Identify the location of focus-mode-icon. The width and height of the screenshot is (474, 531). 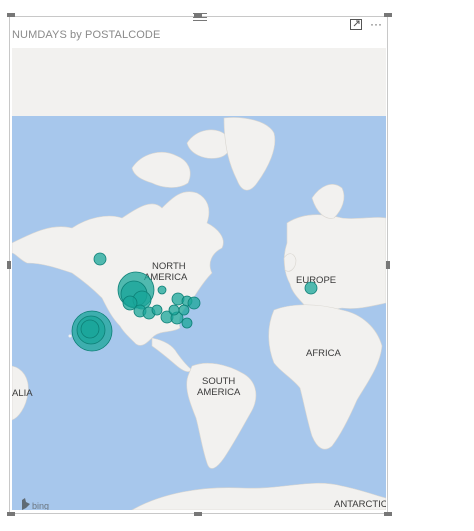
(356, 24).